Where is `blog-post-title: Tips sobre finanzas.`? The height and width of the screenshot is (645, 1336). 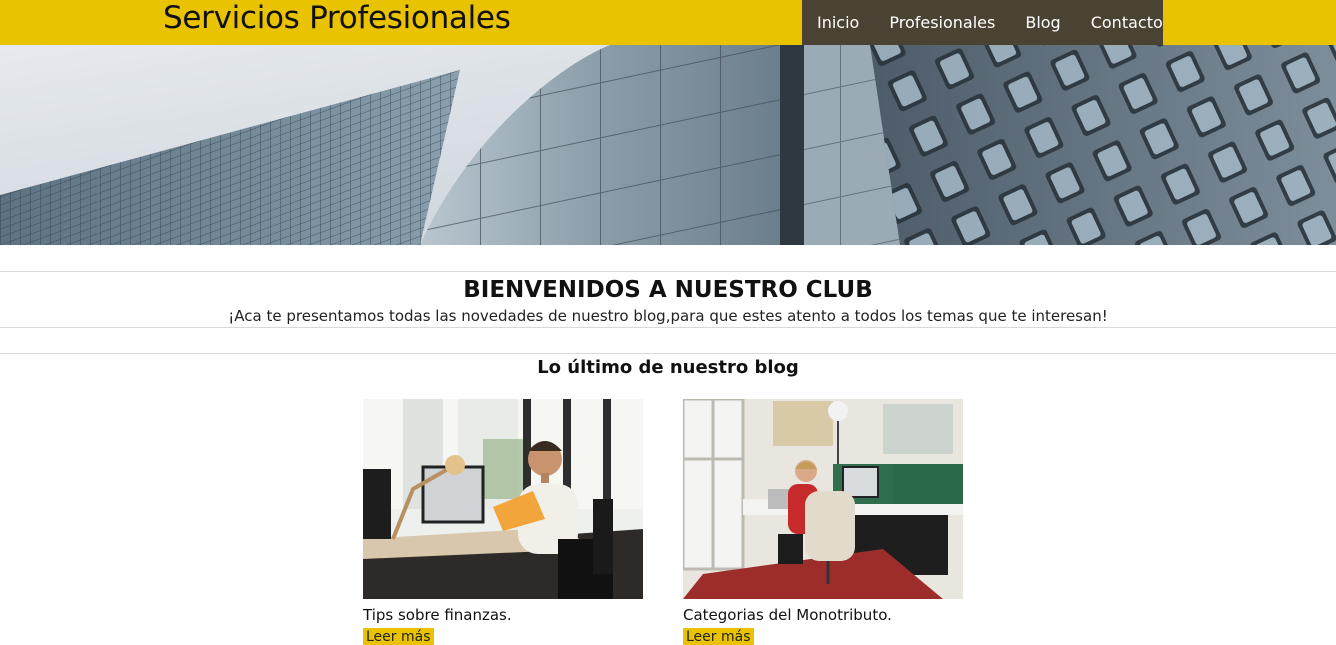
blog-post-title: Tips sobre finanzas. is located at coordinates (503, 615).